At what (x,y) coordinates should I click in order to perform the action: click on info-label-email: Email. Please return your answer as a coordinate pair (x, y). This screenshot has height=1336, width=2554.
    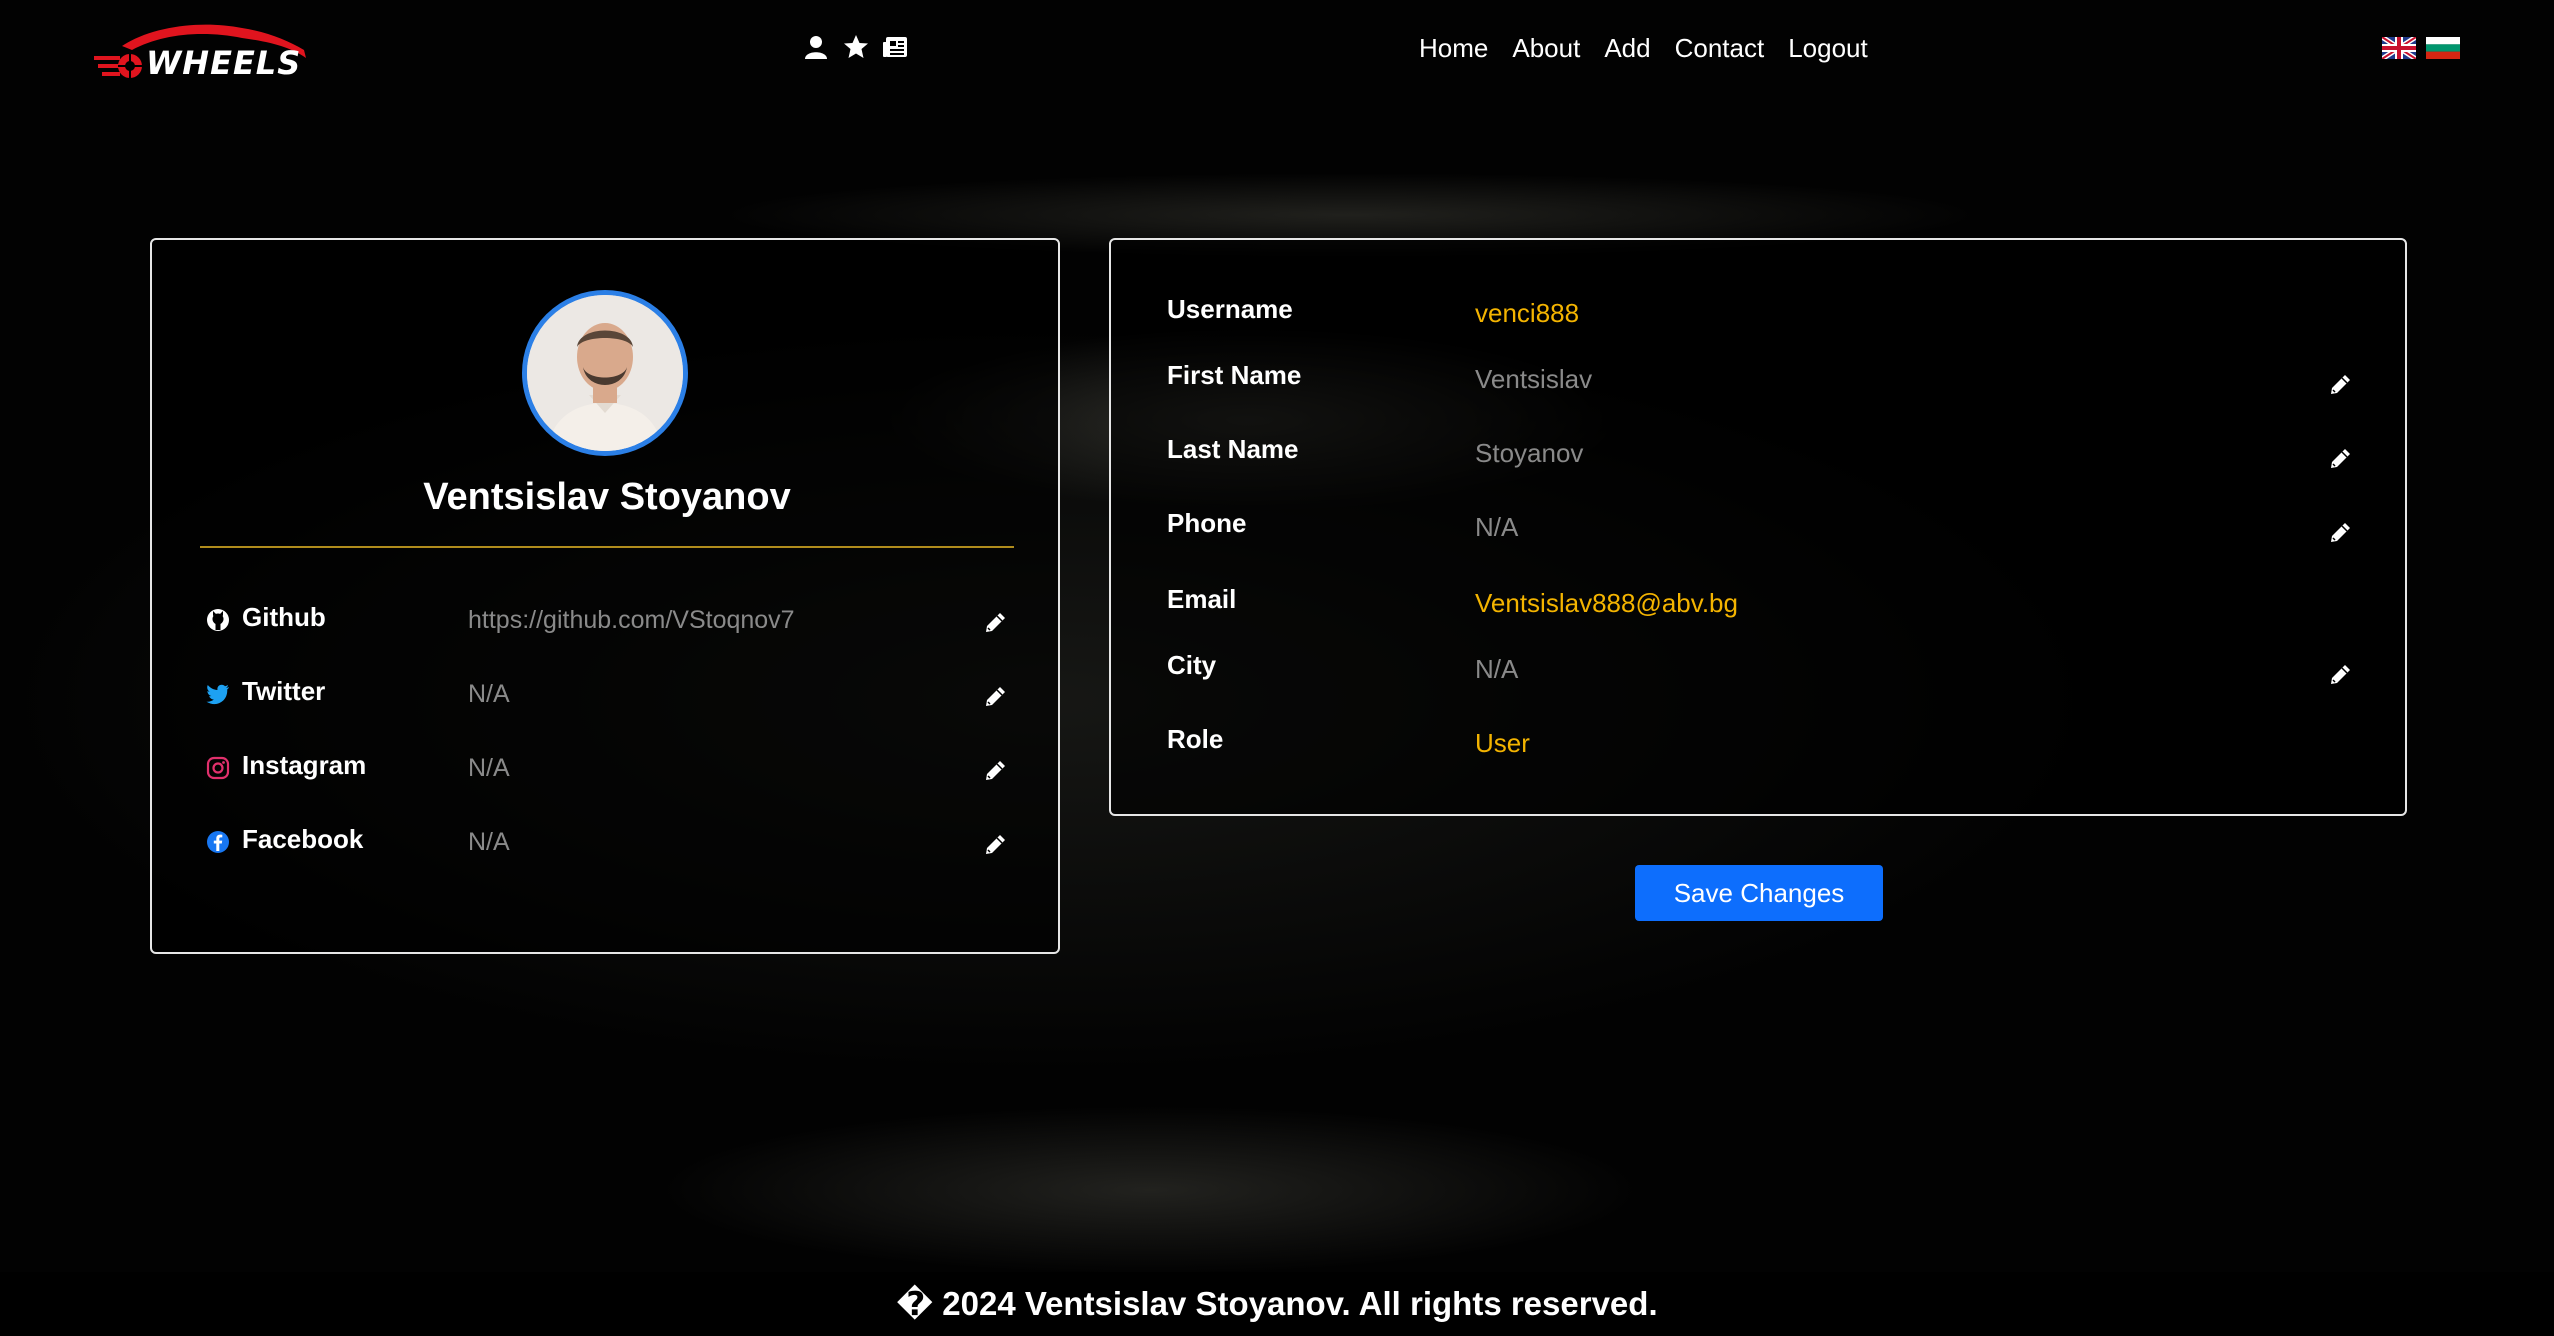
    Looking at the image, I should click on (1202, 599).